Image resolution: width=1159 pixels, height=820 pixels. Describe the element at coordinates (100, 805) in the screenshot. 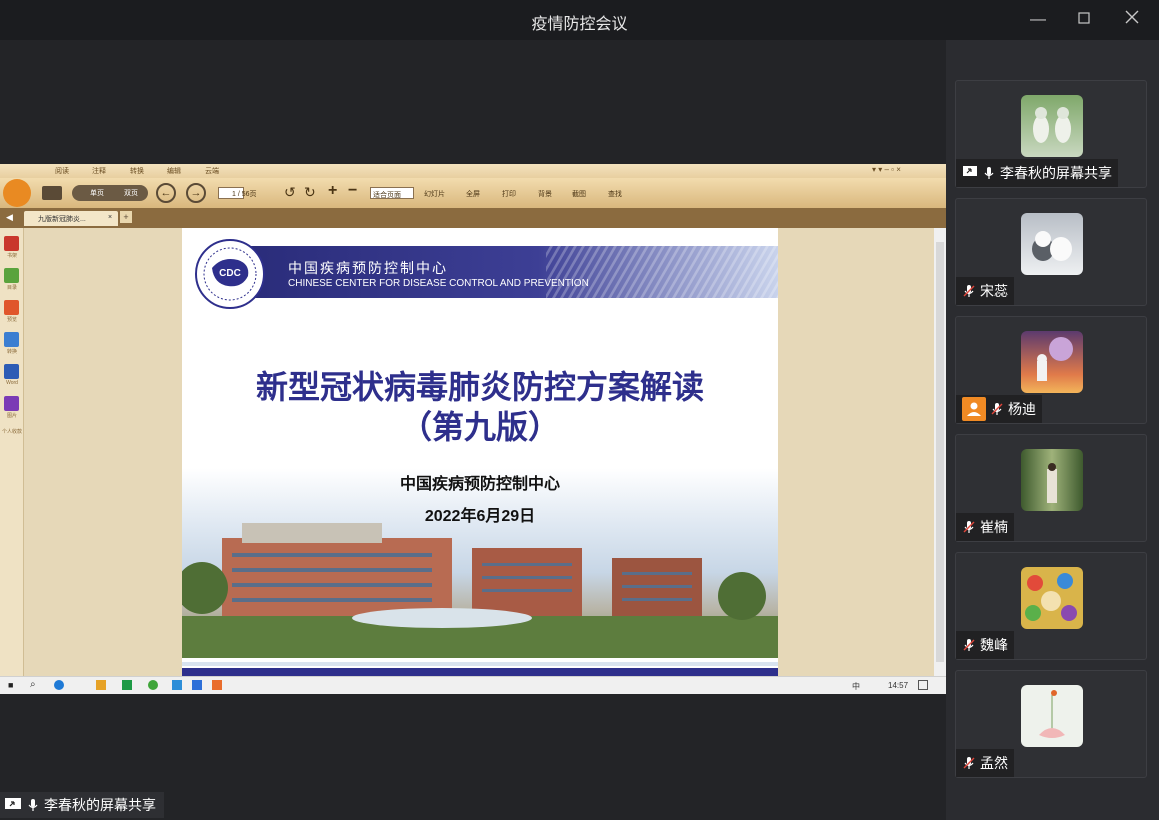

I see `screen-share-text: 李春秋的屏幕共享` at that location.